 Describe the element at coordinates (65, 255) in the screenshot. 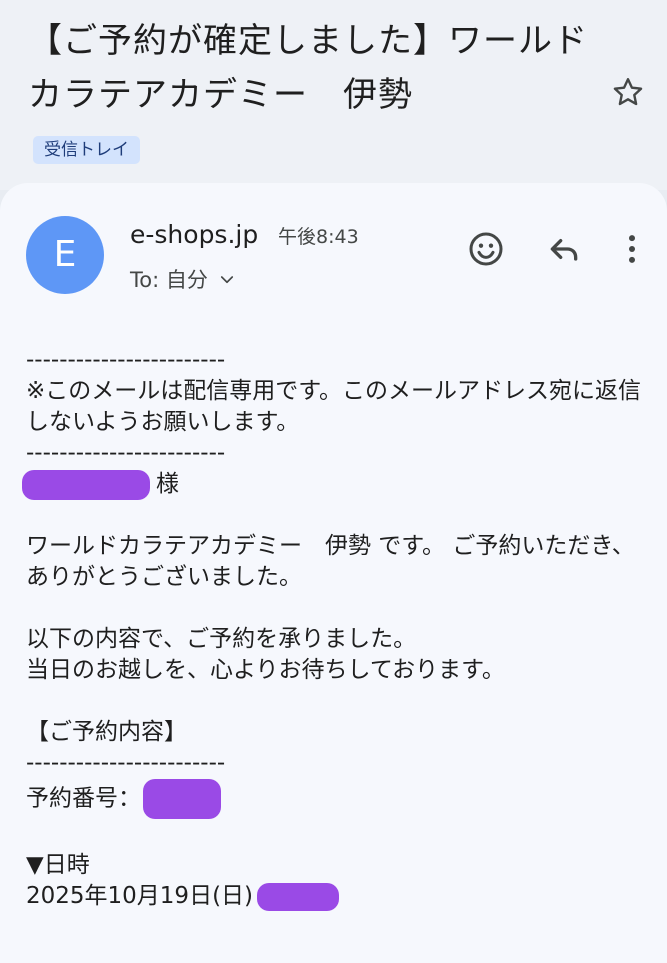

I see `sender-avatar: E` at that location.